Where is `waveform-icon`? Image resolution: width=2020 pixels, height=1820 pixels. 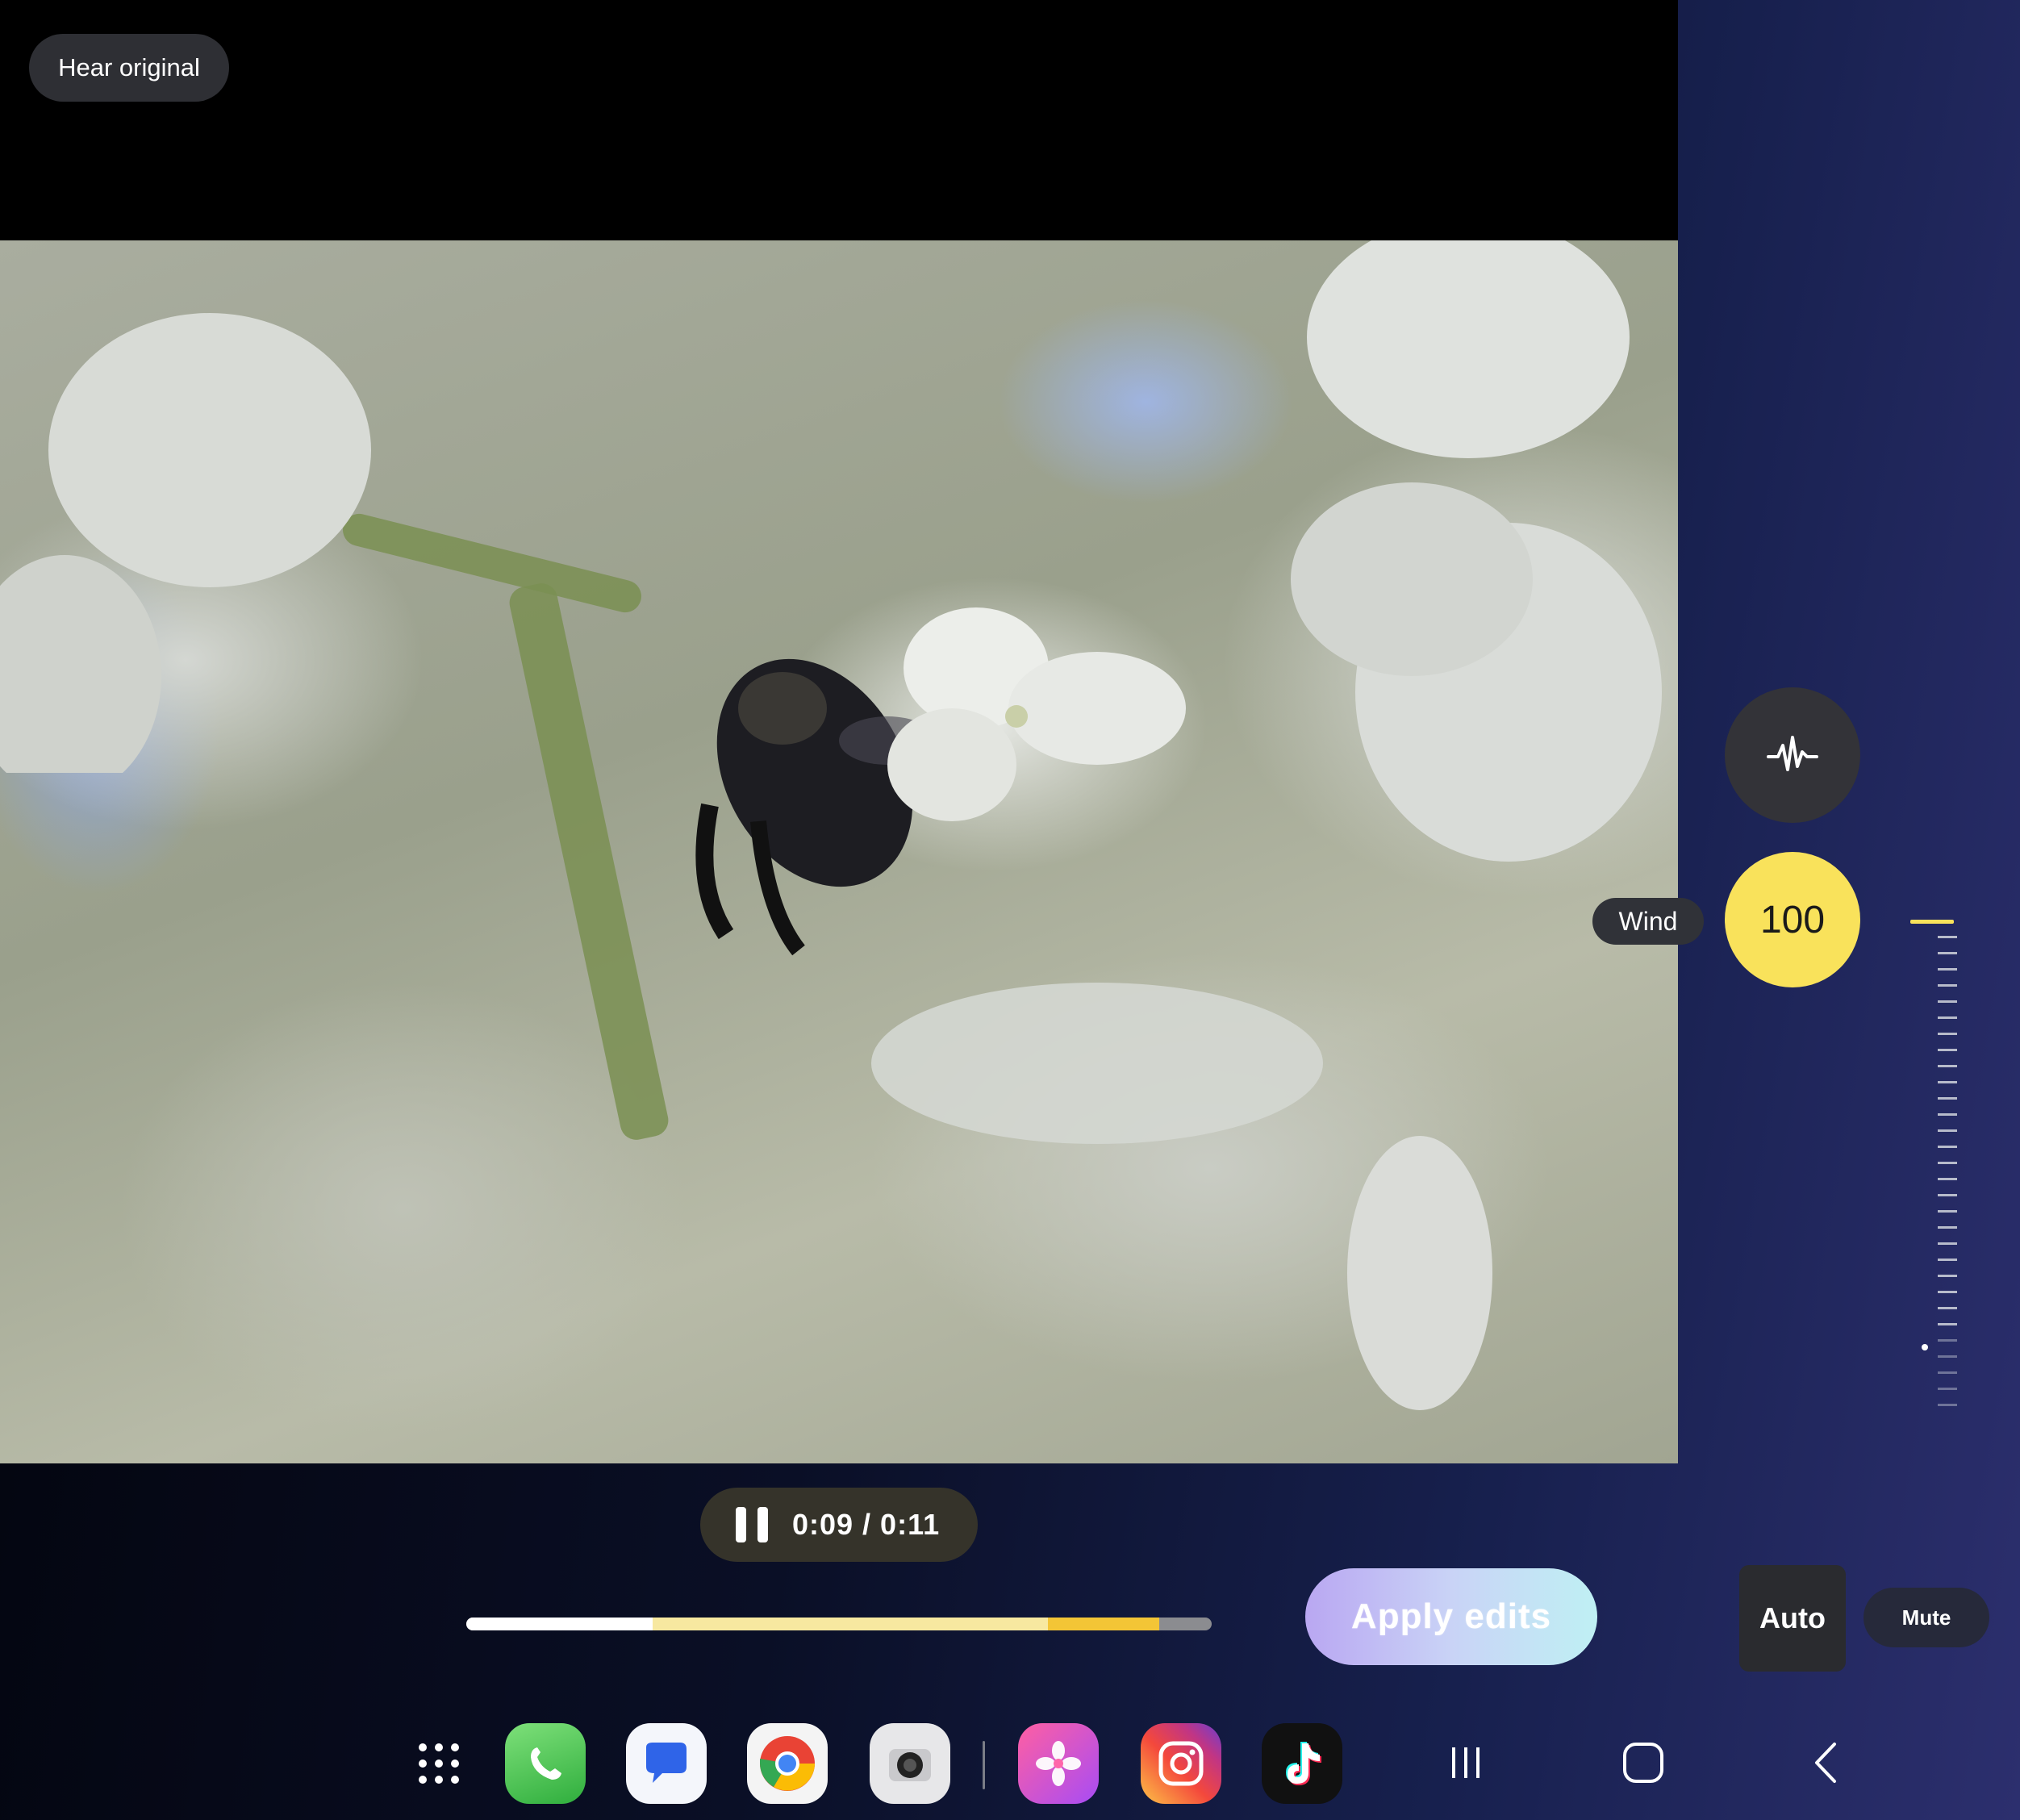 waveform-icon is located at coordinates (1792, 753).